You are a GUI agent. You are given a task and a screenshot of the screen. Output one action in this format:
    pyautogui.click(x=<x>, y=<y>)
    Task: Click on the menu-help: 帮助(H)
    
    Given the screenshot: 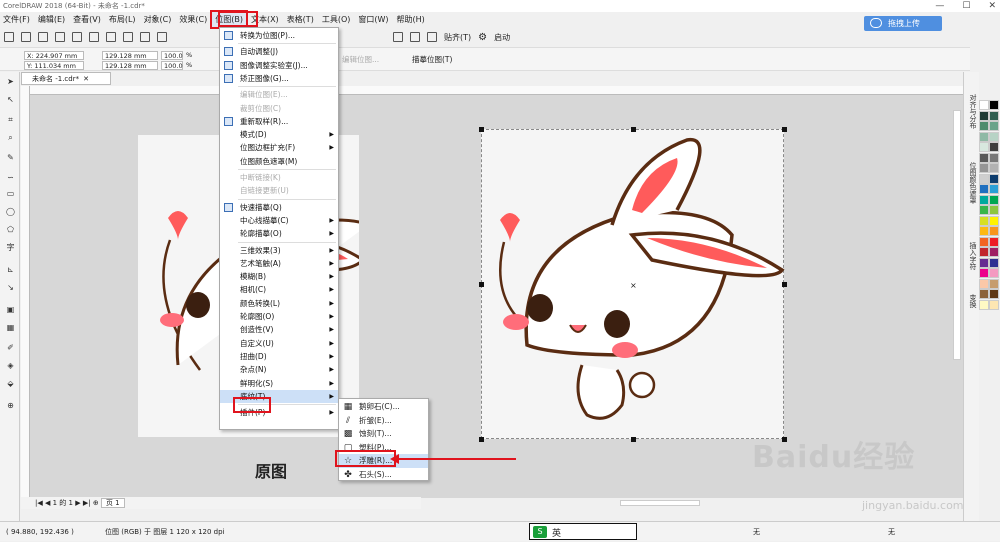 What is the action you would take?
    pyautogui.click(x=411, y=19)
    